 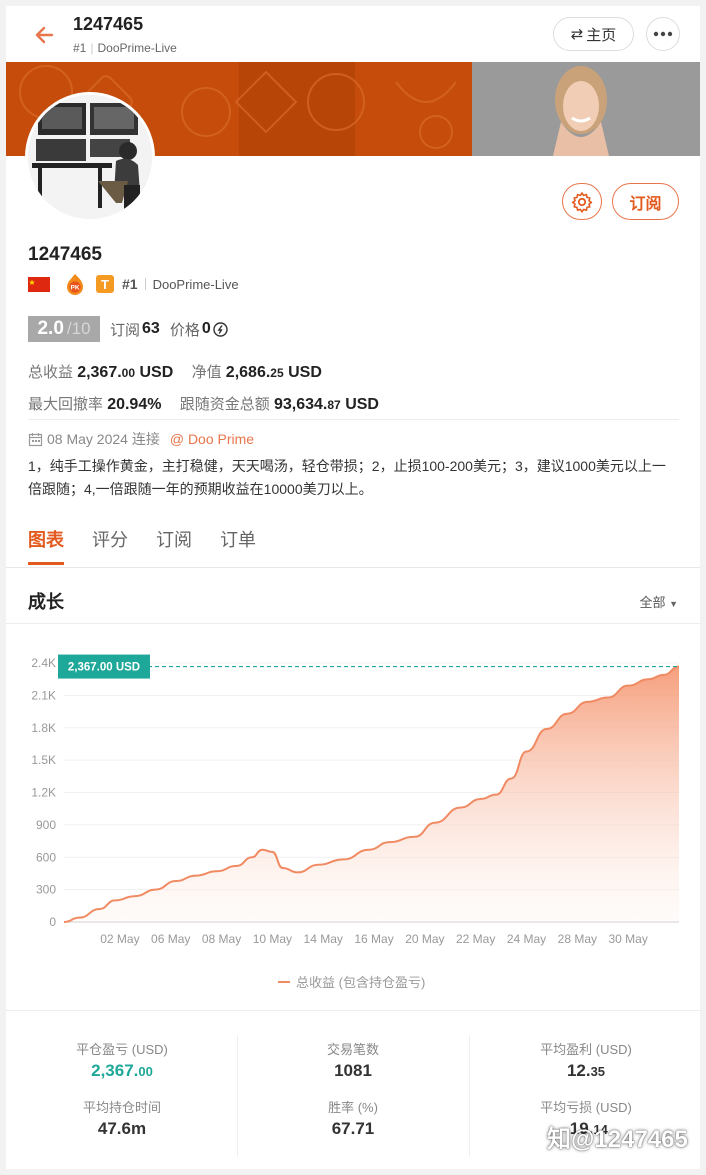 What do you see at coordinates (74, 288) in the screenshot?
I see `svg-text: PK` at bounding box center [74, 288].